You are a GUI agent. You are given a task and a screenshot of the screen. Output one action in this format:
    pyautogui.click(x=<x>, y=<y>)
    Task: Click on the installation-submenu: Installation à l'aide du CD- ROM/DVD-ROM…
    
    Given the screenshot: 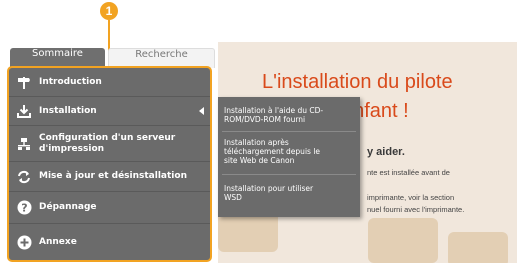 What is the action you would take?
    pyautogui.click(x=289, y=157)
    